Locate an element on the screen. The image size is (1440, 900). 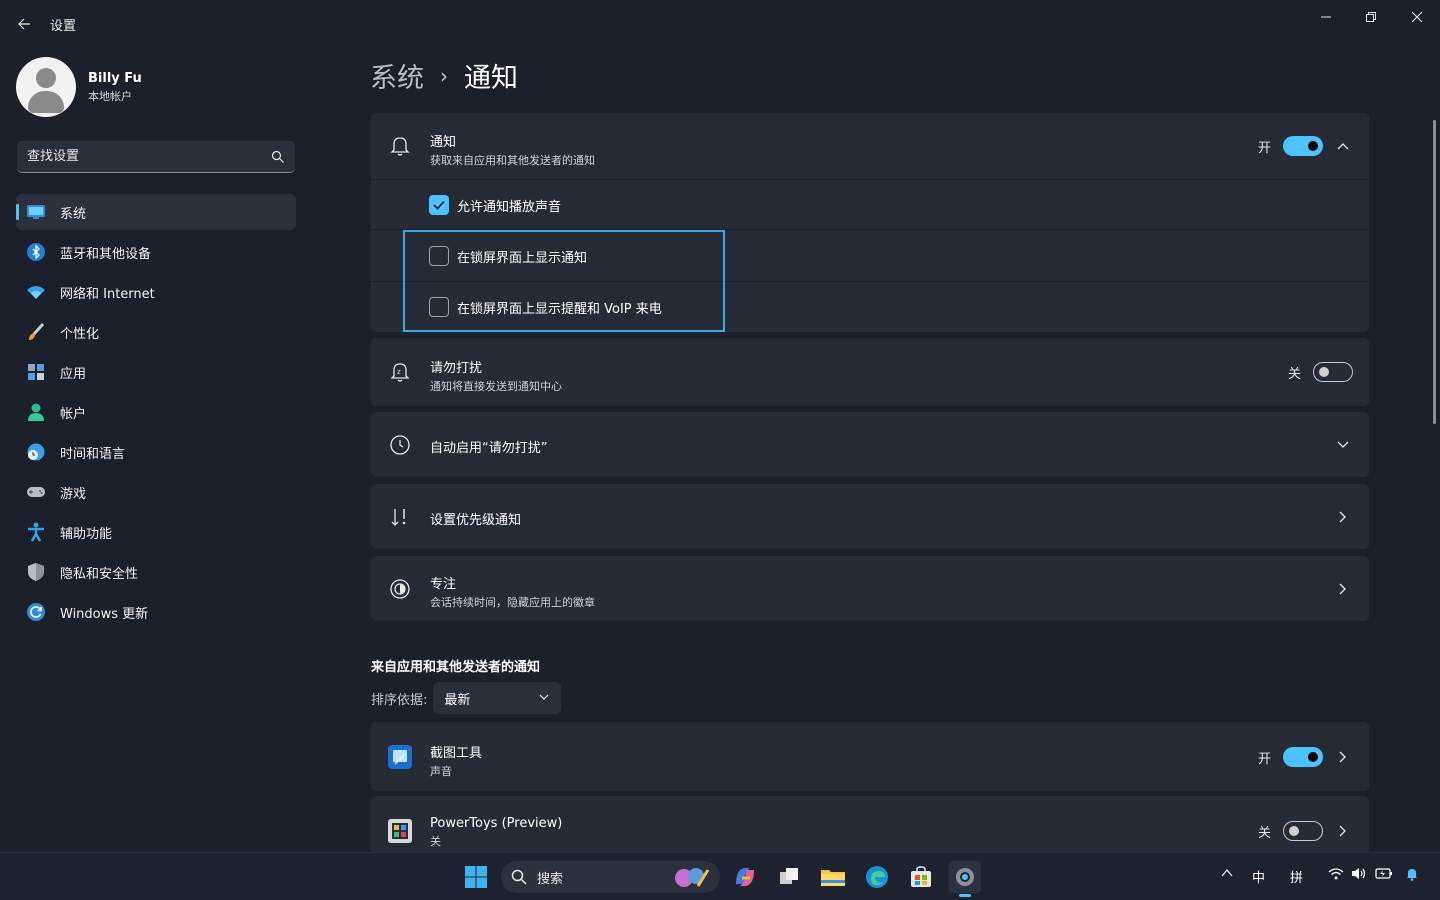
settings-app is located at coordinates (965, 879).